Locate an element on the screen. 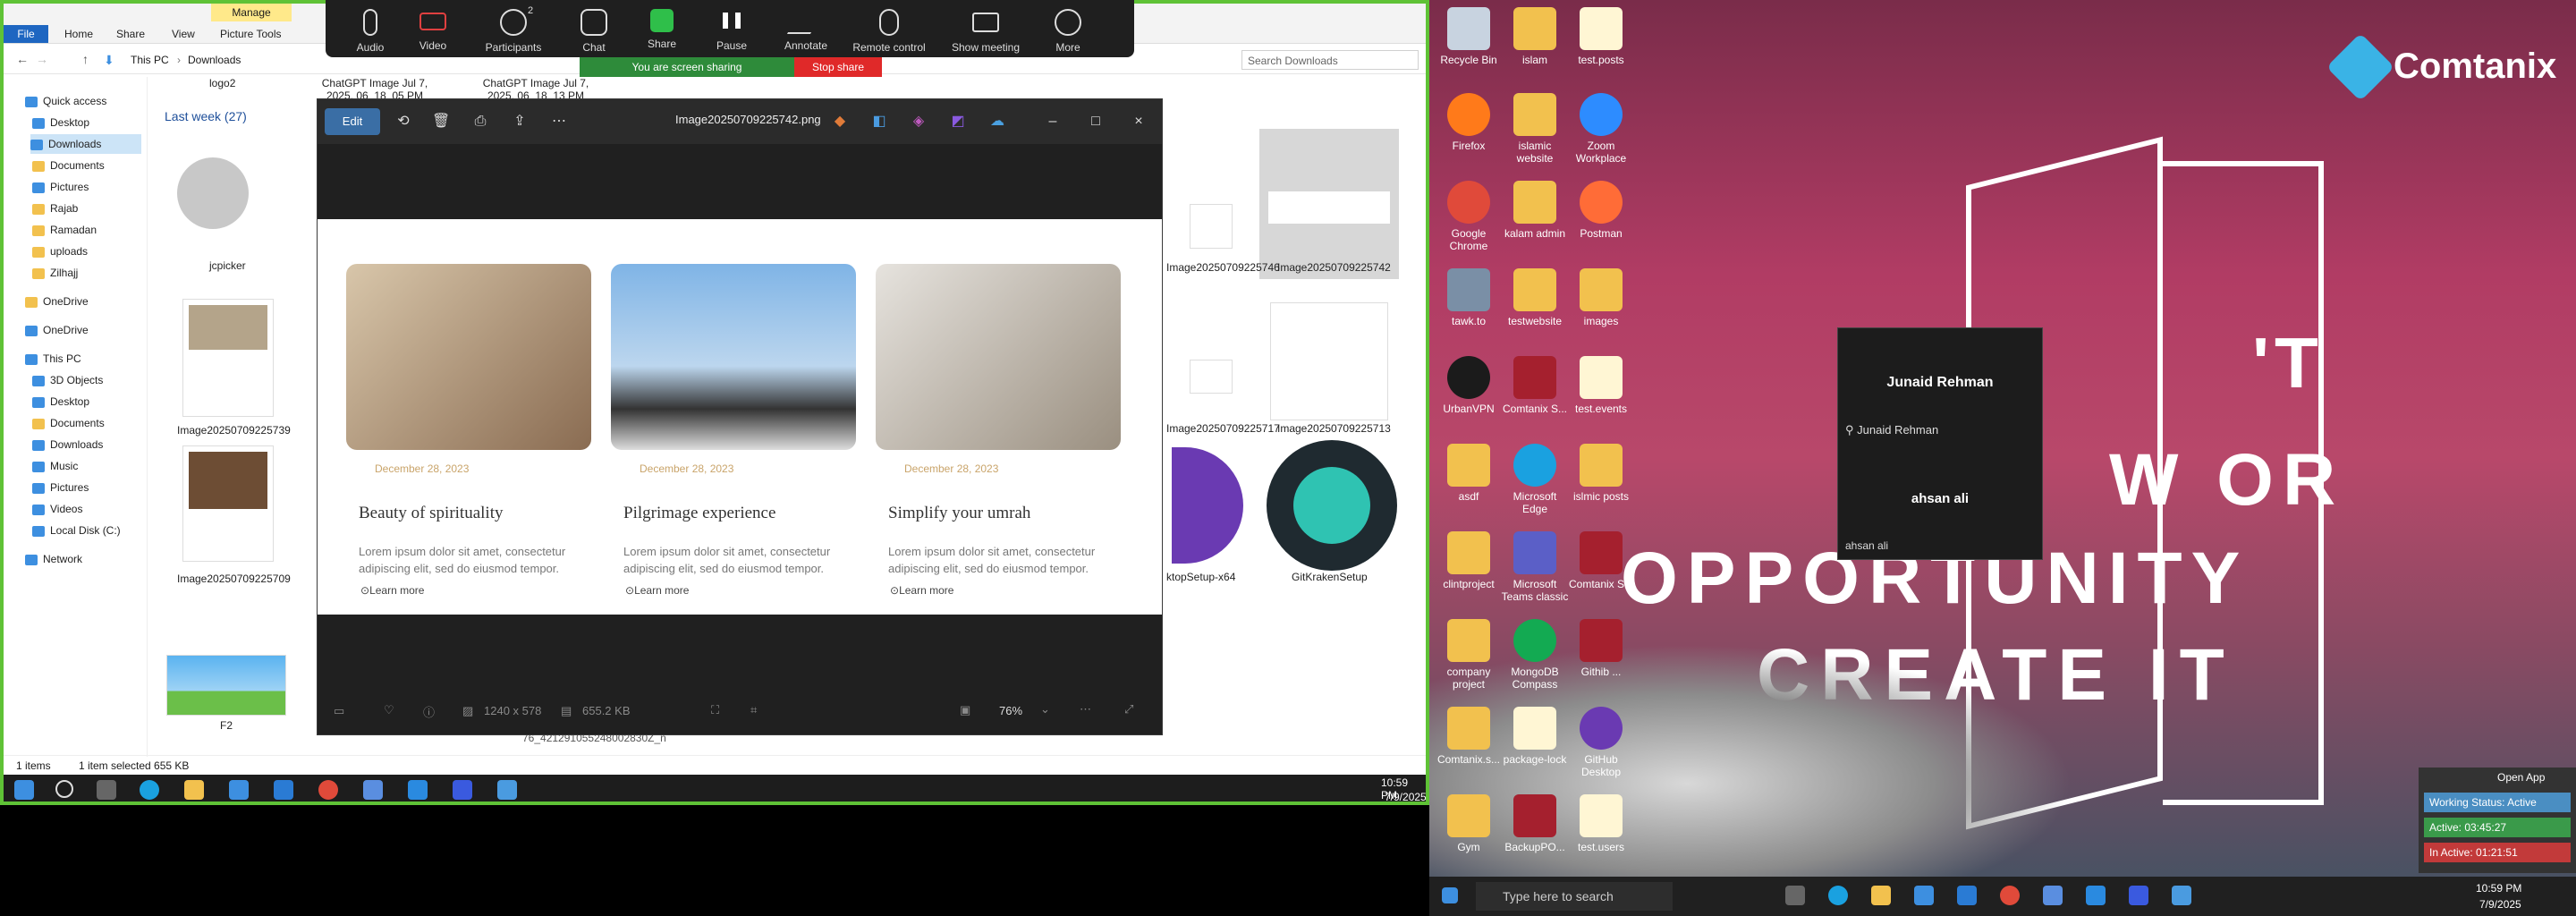  desktop-icon-test-users: test.users is located at coordinates (1601, 823).